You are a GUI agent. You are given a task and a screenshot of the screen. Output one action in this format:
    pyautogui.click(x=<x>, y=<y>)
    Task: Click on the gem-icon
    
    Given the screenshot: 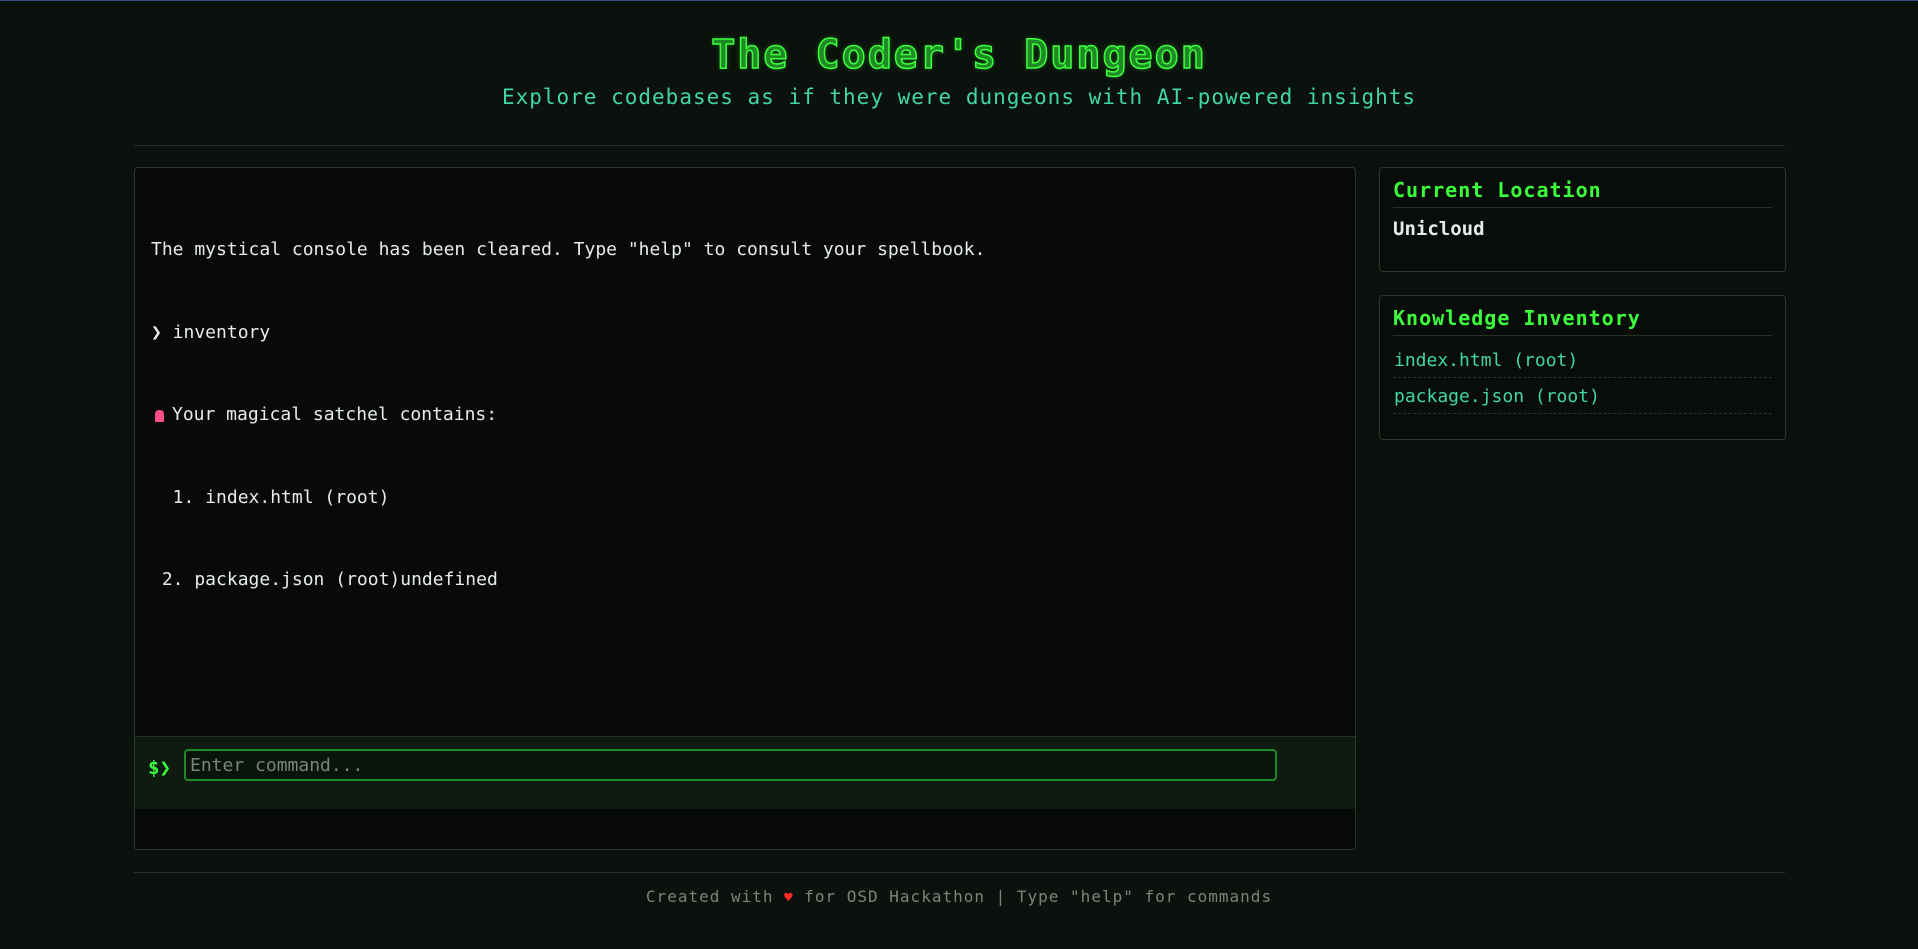 What is the action you would take?
    pyautogui.click(x=159, y=416)
    